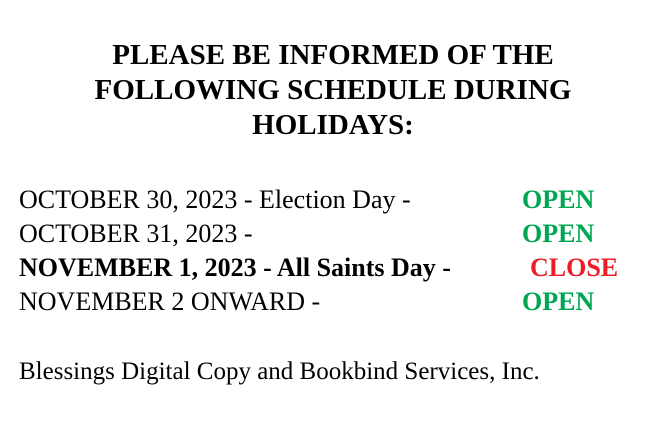 This screenshot has width=666, height=448. I want to click on schedule-date: NOVEMBER 1, 2023 - All Saints Day -, so click(235, 267).